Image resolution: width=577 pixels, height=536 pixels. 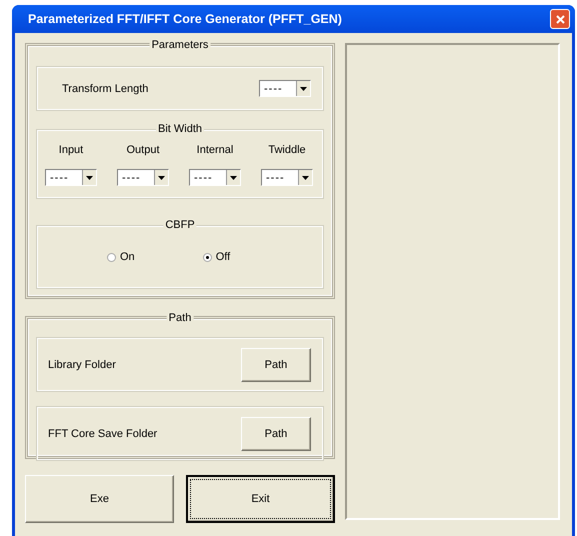 What do you see at coordinates (260, 499) in the screenshot?
I see `dialog-button: Exit` at bounding box center [260, 499].